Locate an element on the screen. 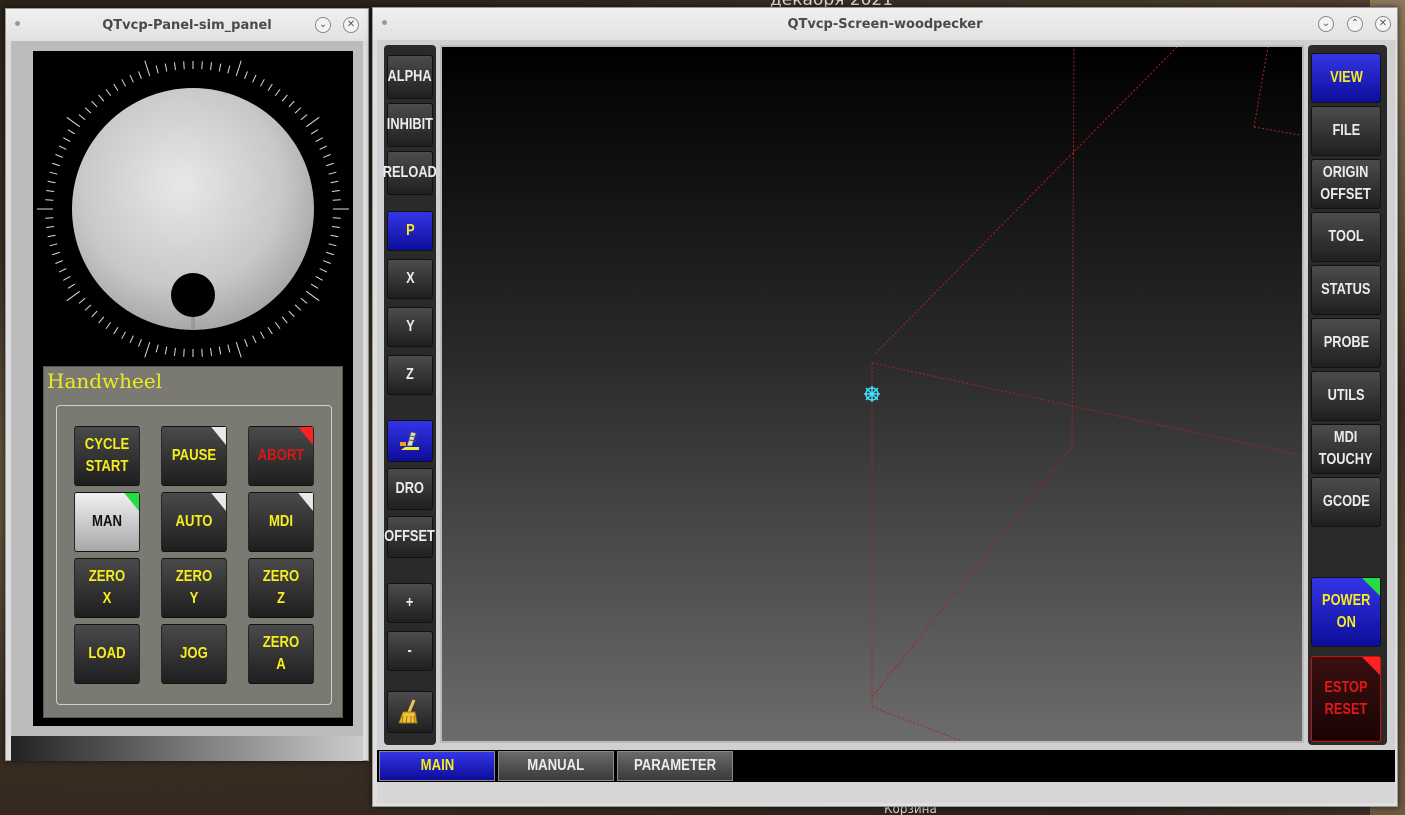  tab-manual: MANUAL is located at coordinates (556, 766).